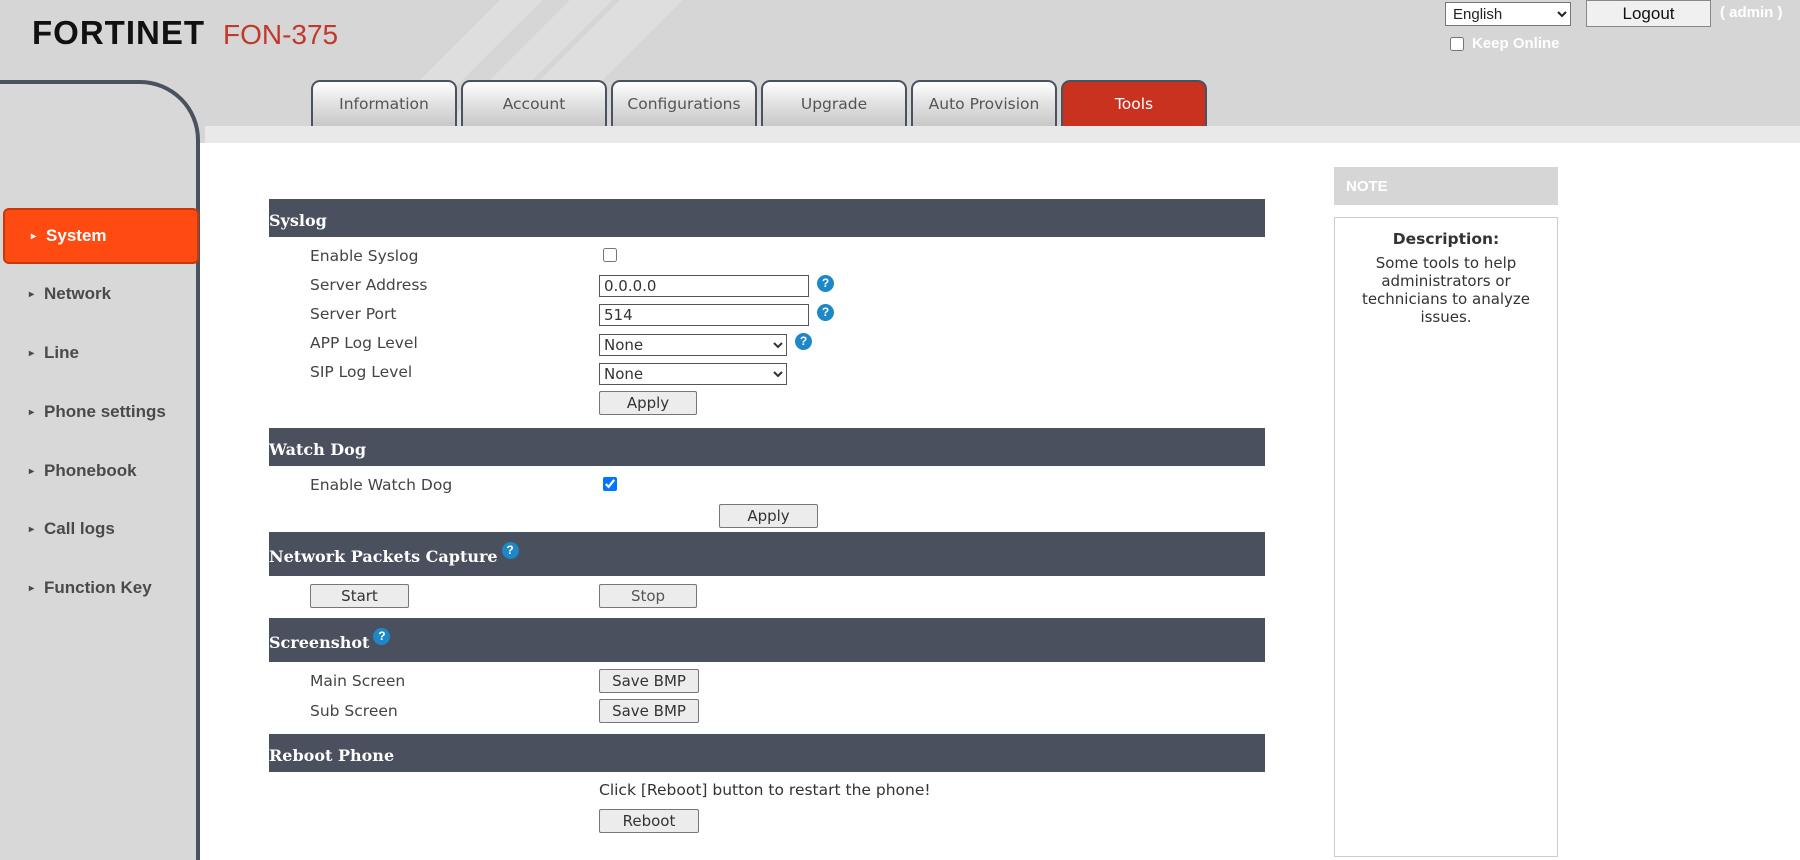 Image resolution: width=1800 pixels, height=860 pixels. I want to click on note-description-title: Description:, so click(1446, 239).